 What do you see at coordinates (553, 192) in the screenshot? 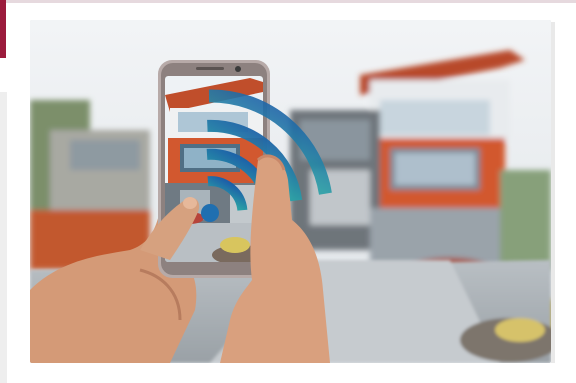
I see `photo-shadow` at bounding box center [553, 192].